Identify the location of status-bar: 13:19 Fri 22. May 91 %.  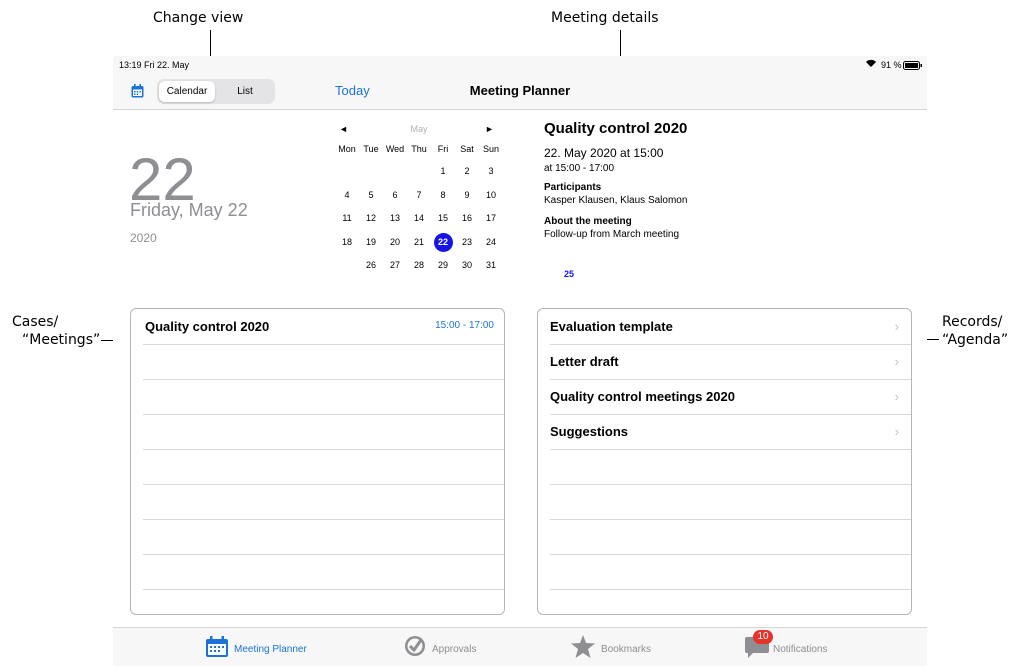
(520, 65).